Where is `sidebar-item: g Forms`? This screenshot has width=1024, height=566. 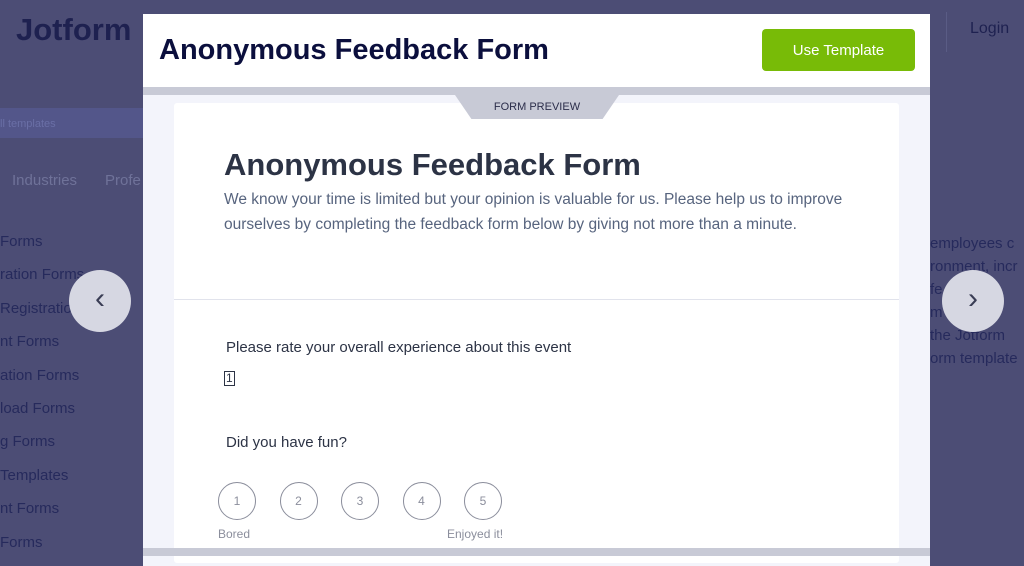 sidebar-item: g Forms is located at coordinates (42, 448).